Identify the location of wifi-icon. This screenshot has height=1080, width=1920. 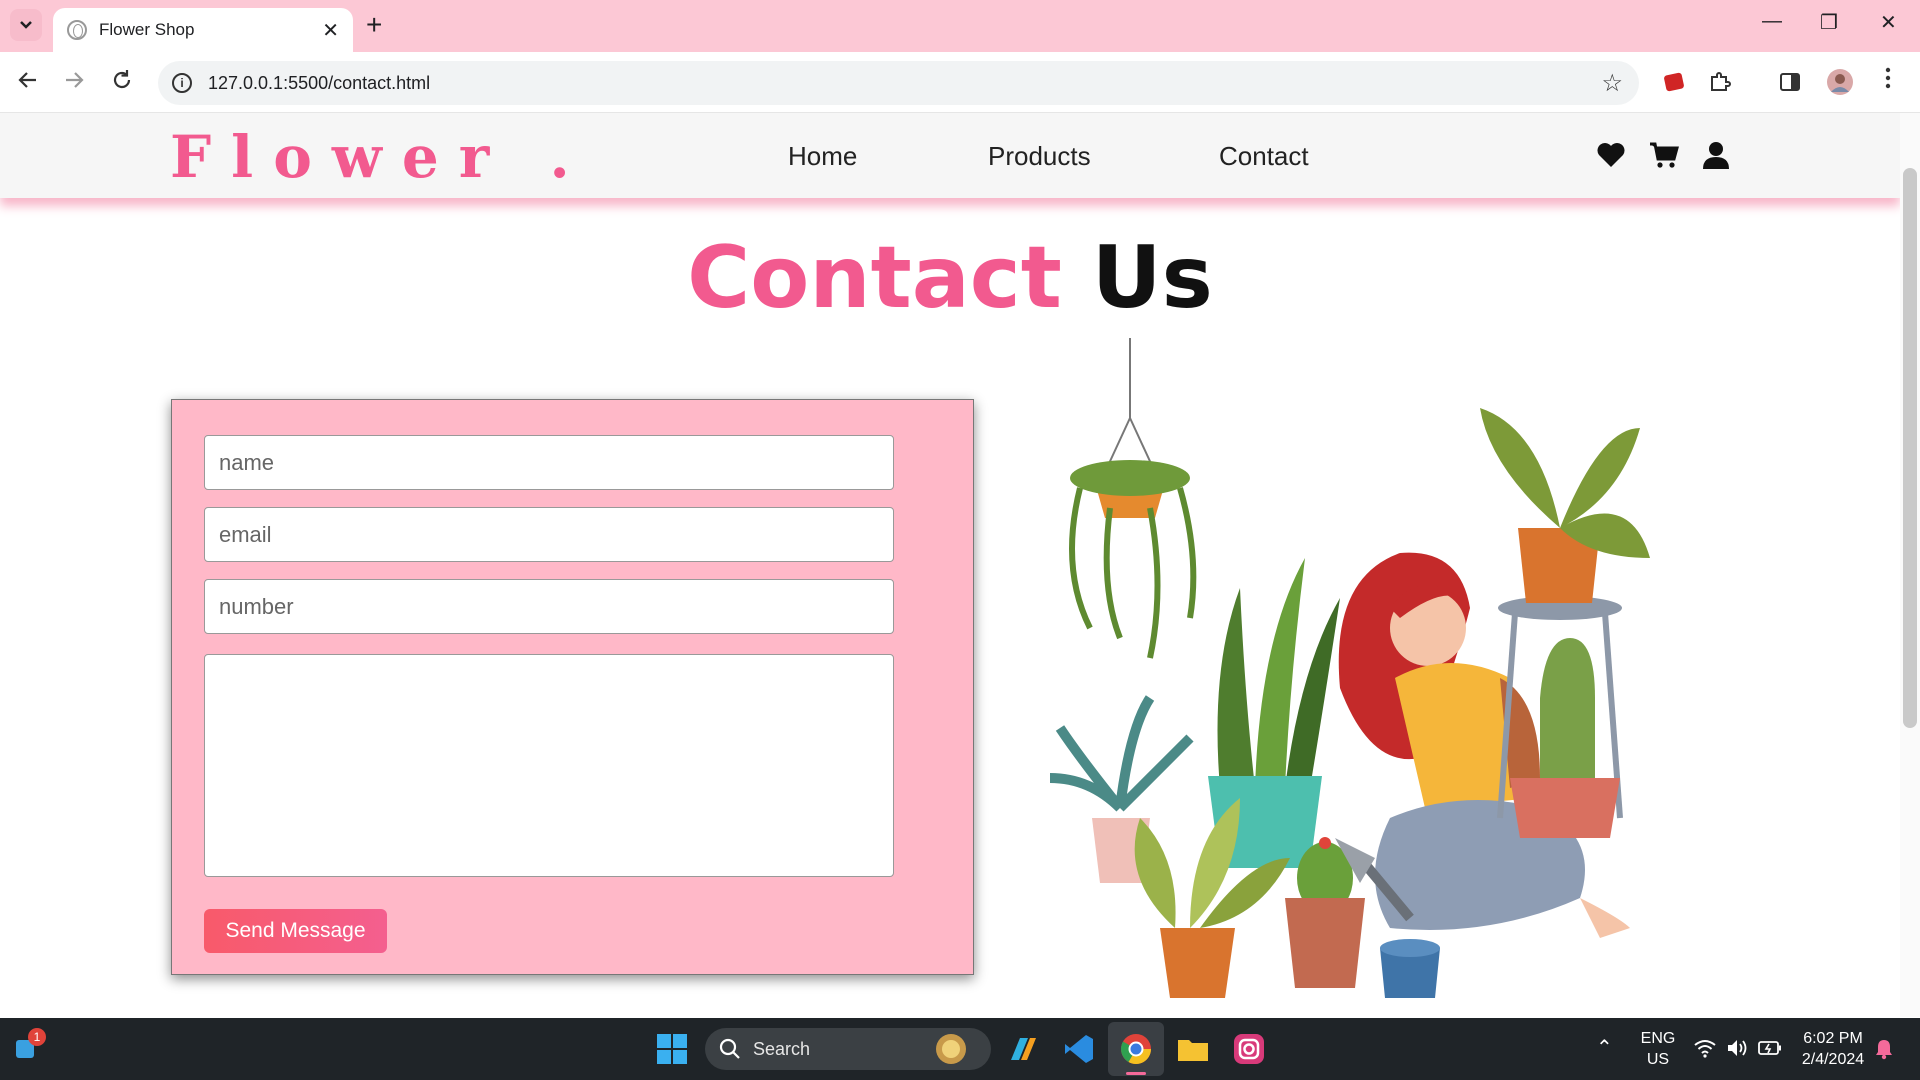
(1705, 1048).